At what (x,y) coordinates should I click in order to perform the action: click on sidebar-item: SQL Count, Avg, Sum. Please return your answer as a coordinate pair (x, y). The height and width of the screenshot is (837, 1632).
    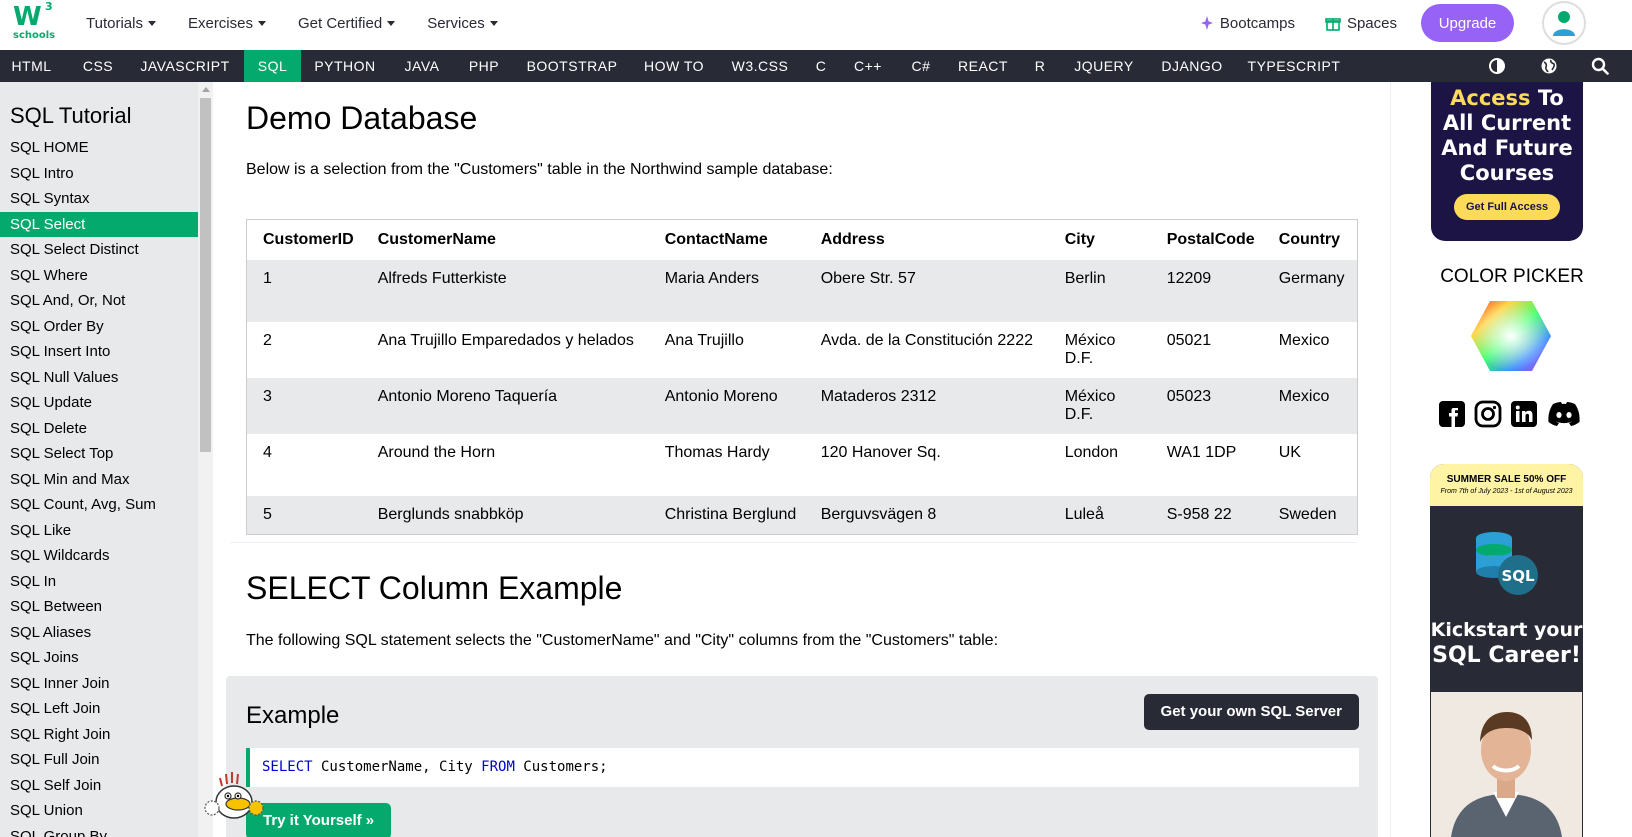
    Looking at the image, I should click on (99, 505).